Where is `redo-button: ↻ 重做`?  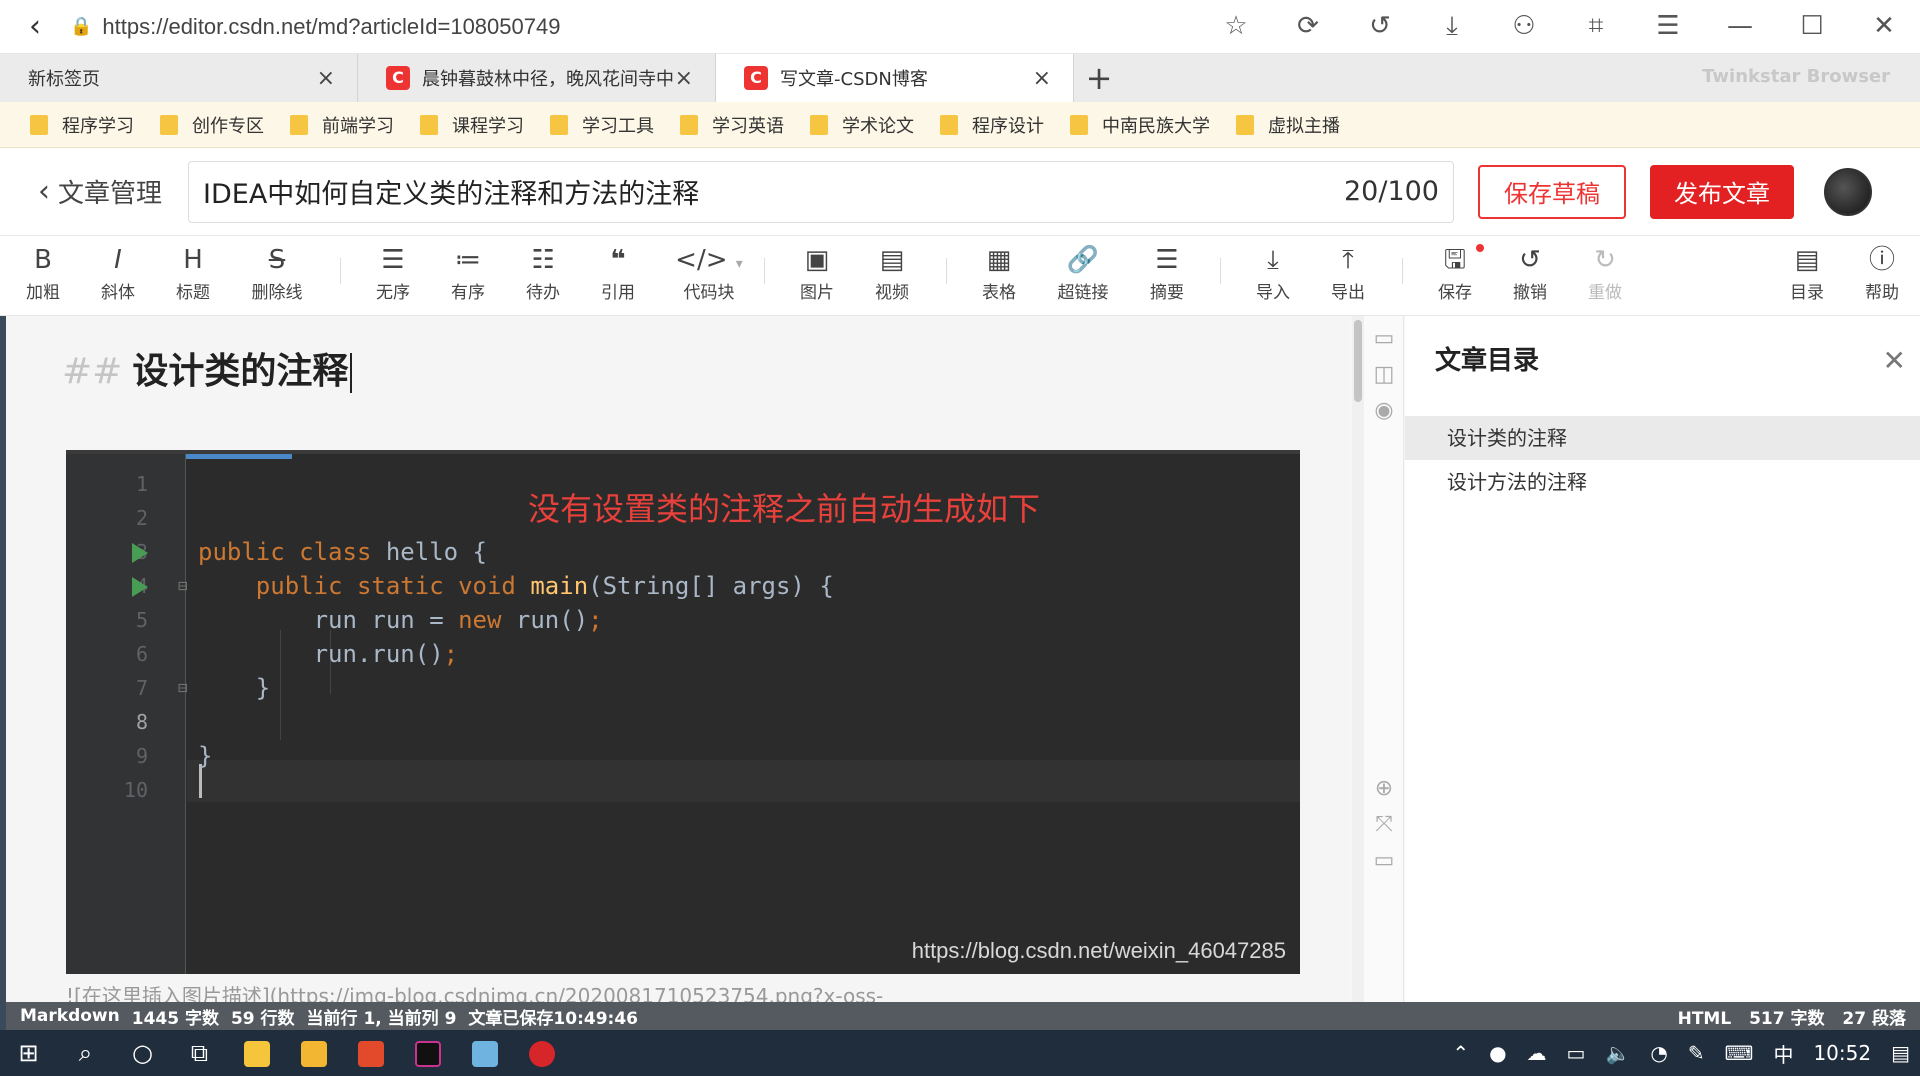
redo-button: ↻ 重做 is located at coordinates (1605, 272).